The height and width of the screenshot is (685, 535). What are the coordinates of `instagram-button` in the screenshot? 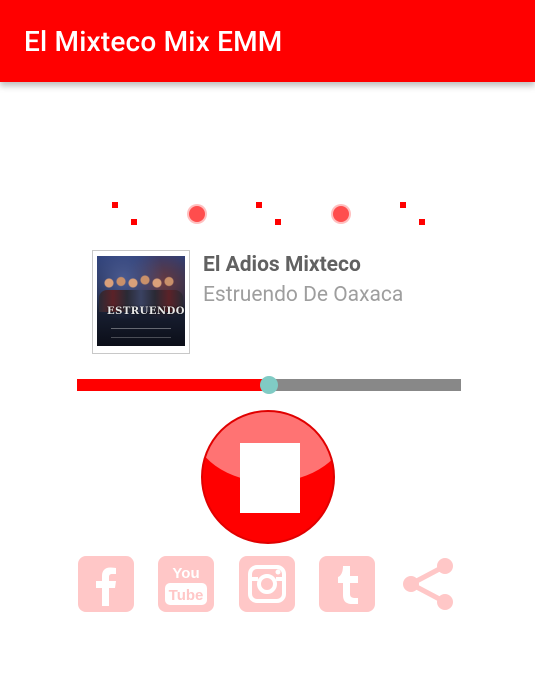 It's located at (267, 584).